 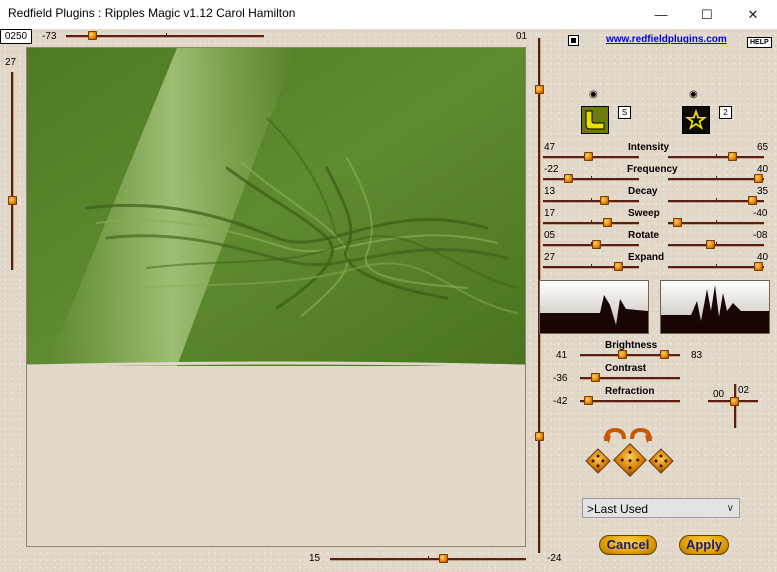 I want to click on shape-swatch-left, so click(x=595, y=120).